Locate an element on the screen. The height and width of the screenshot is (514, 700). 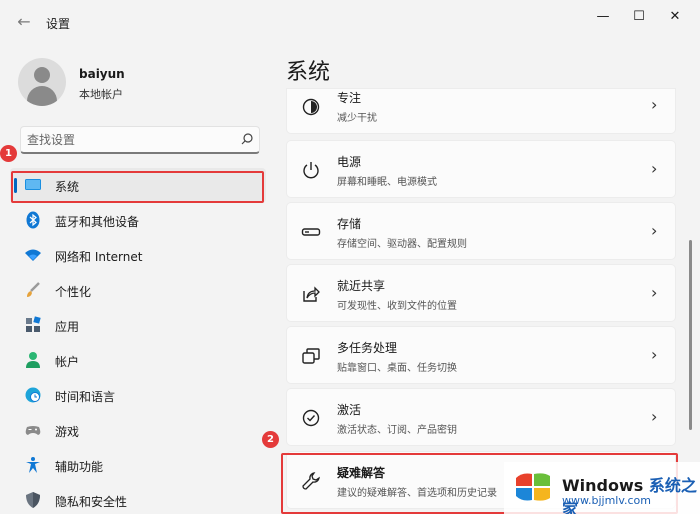
user-profile: baiyun 本地帐户 is located at coordinates (143, 81).